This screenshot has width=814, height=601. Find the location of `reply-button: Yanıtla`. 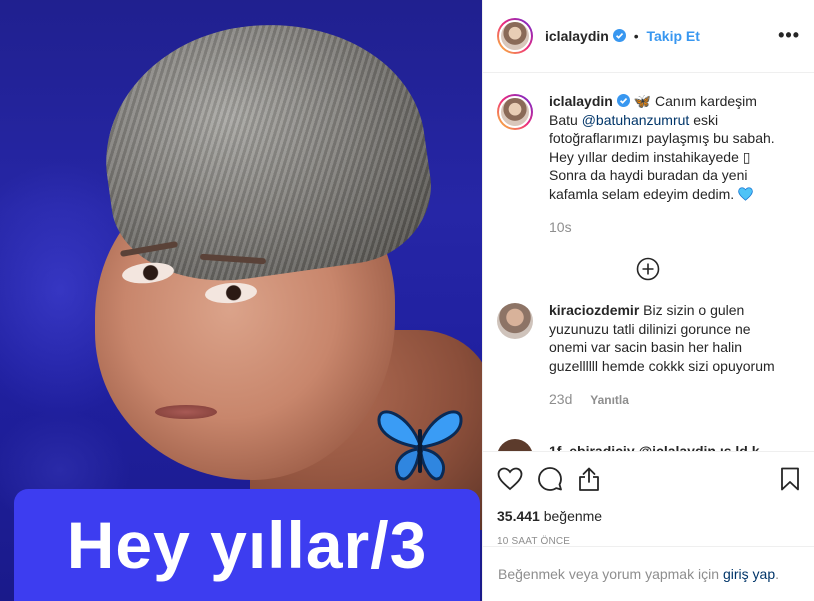

reply-button: Yanıtla is located at coordinates (609, 400).